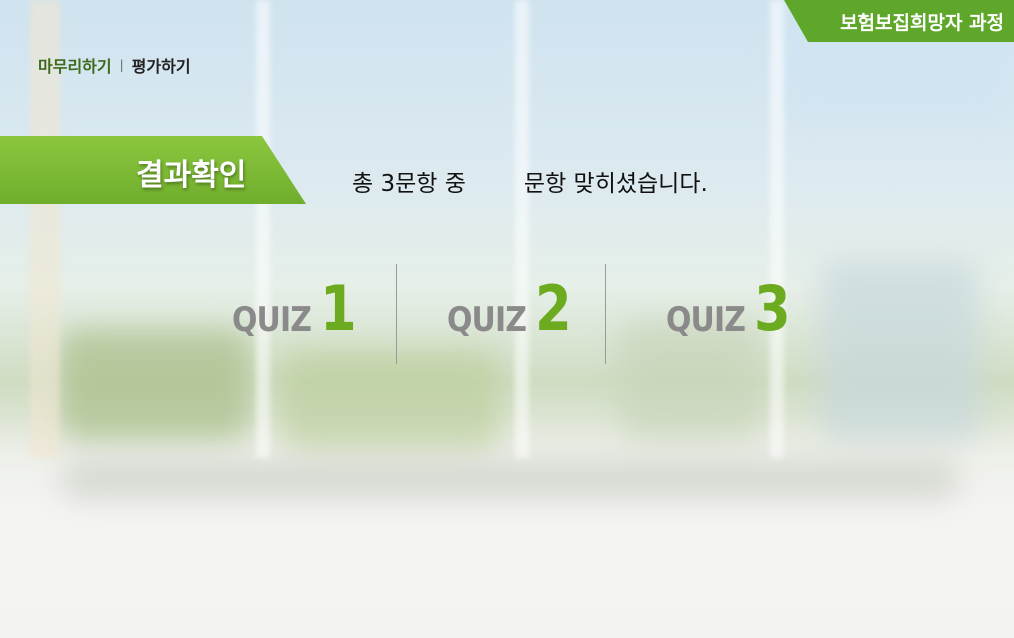  I want to click on quiz-number: 1, so click(338, 308).